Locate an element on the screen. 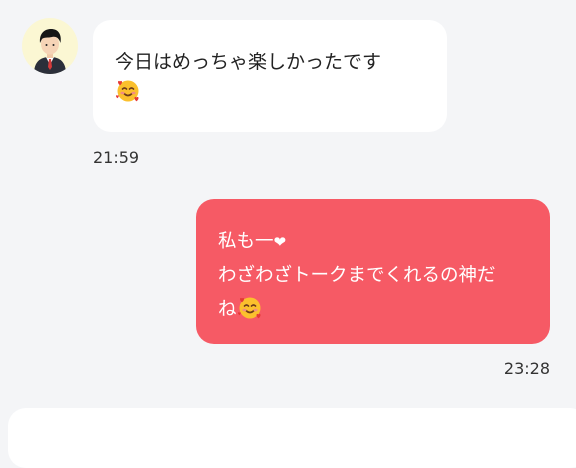 The width and height of the screenshot is (576, 468). message-text-line-3: ね is located at coordinates (374, 310).